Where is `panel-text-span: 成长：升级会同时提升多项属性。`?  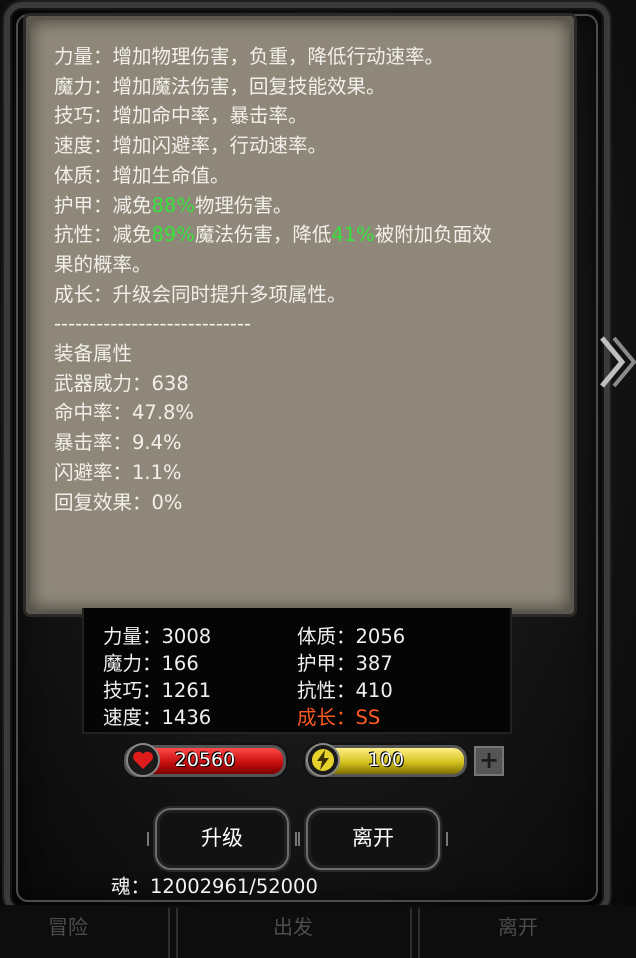
panel-text-span: 成长：升级会同时提升多项属性。 is located at coordinates (200, 294).